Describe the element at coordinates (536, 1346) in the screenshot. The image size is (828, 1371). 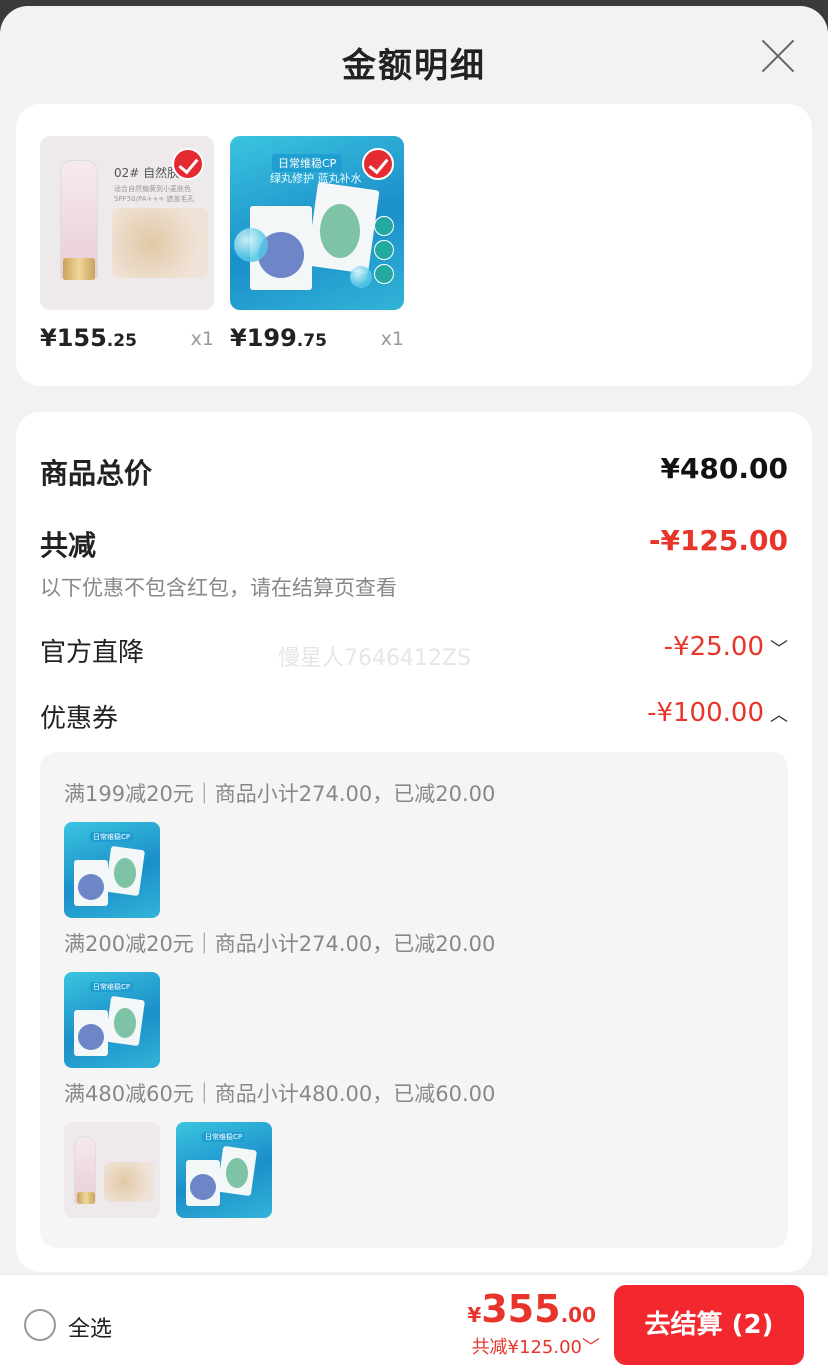
I see `saved-amount: 共减¥125.00﹀` at that location.